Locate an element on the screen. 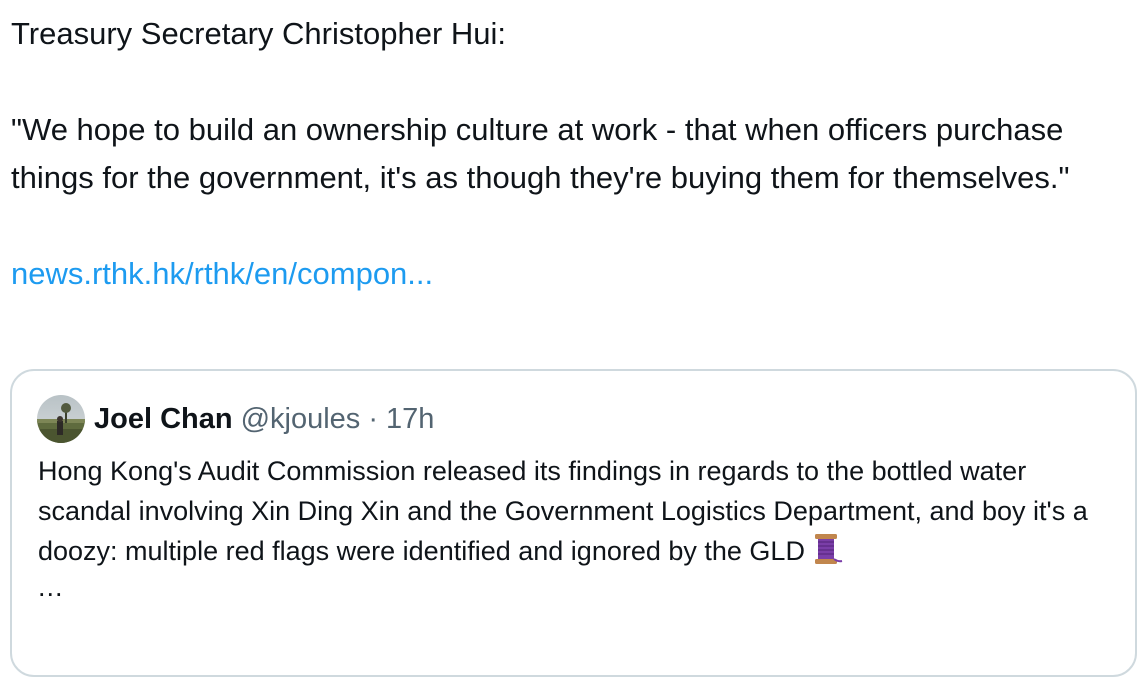 Image resolution: width=1148 pixels, height=690 pixels. avatar-photo-icon is located at coordinates (61, 419).